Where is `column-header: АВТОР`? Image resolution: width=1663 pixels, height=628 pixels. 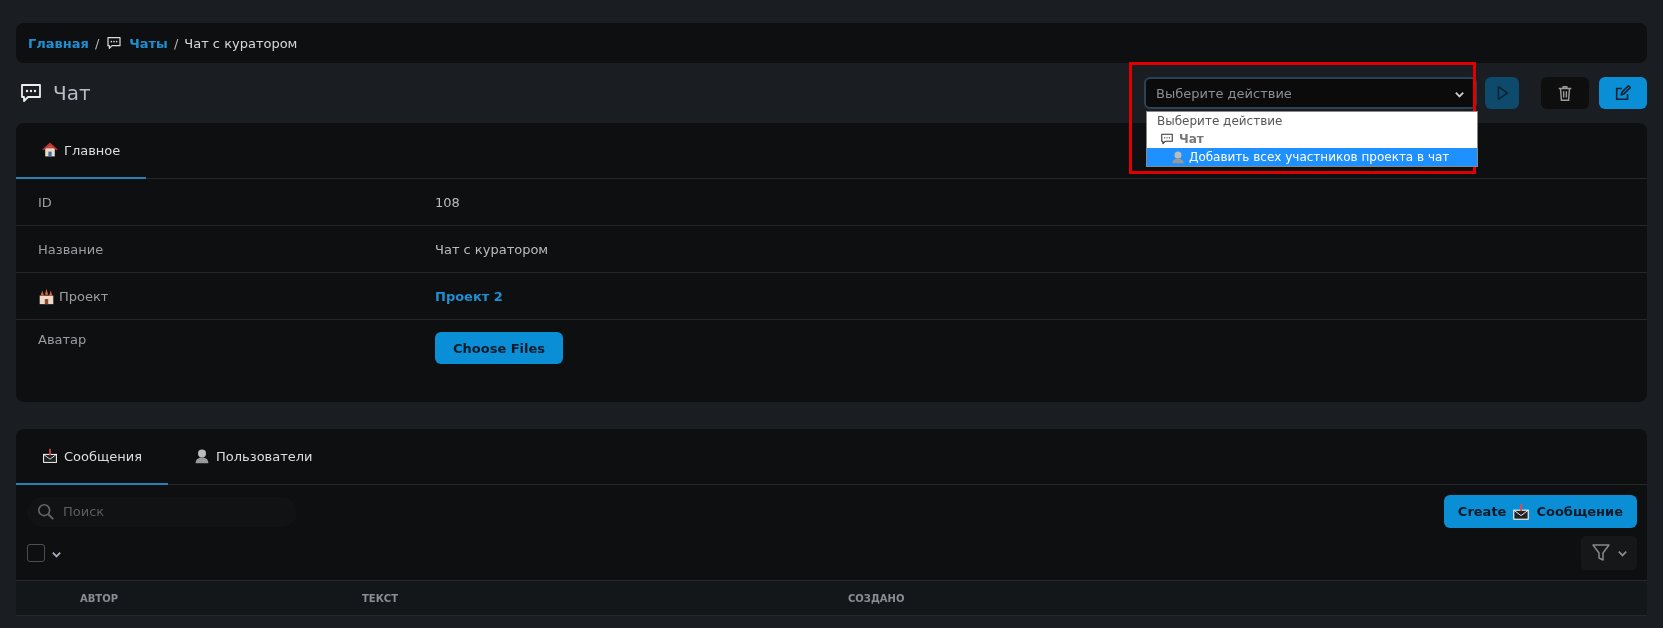 column-header: АВТОР is located at coordinates (99, 598).